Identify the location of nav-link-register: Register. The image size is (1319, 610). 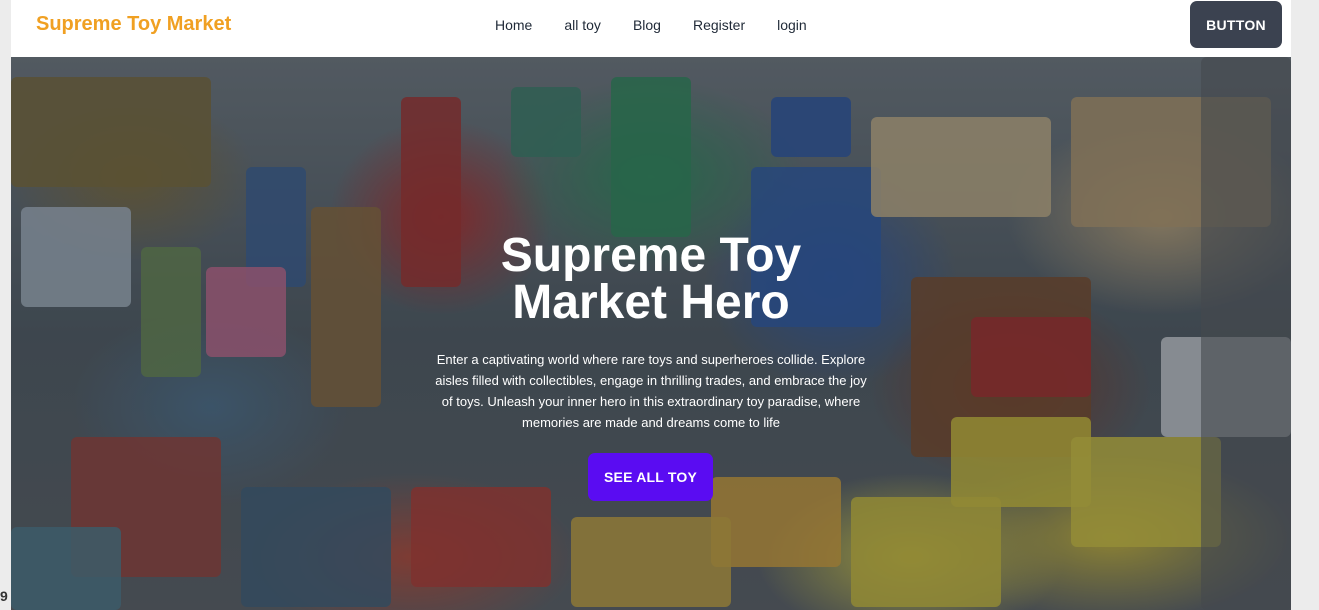
(719, 25).